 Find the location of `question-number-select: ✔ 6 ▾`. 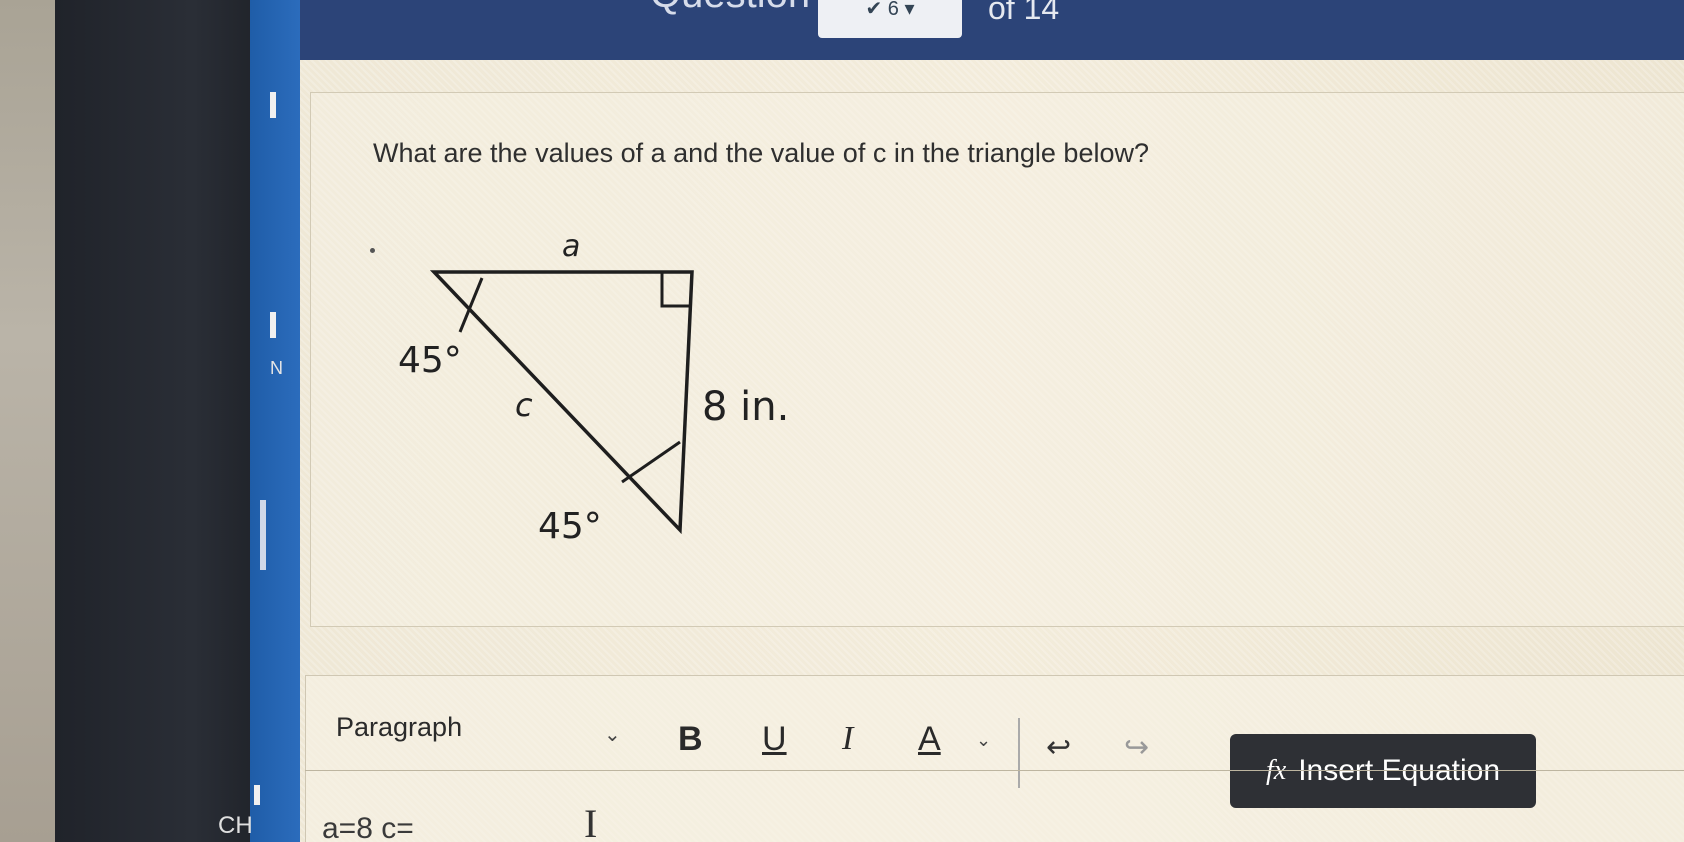

question-number-select: ✔ 6 ▾ is located at coordinates (890, 19).